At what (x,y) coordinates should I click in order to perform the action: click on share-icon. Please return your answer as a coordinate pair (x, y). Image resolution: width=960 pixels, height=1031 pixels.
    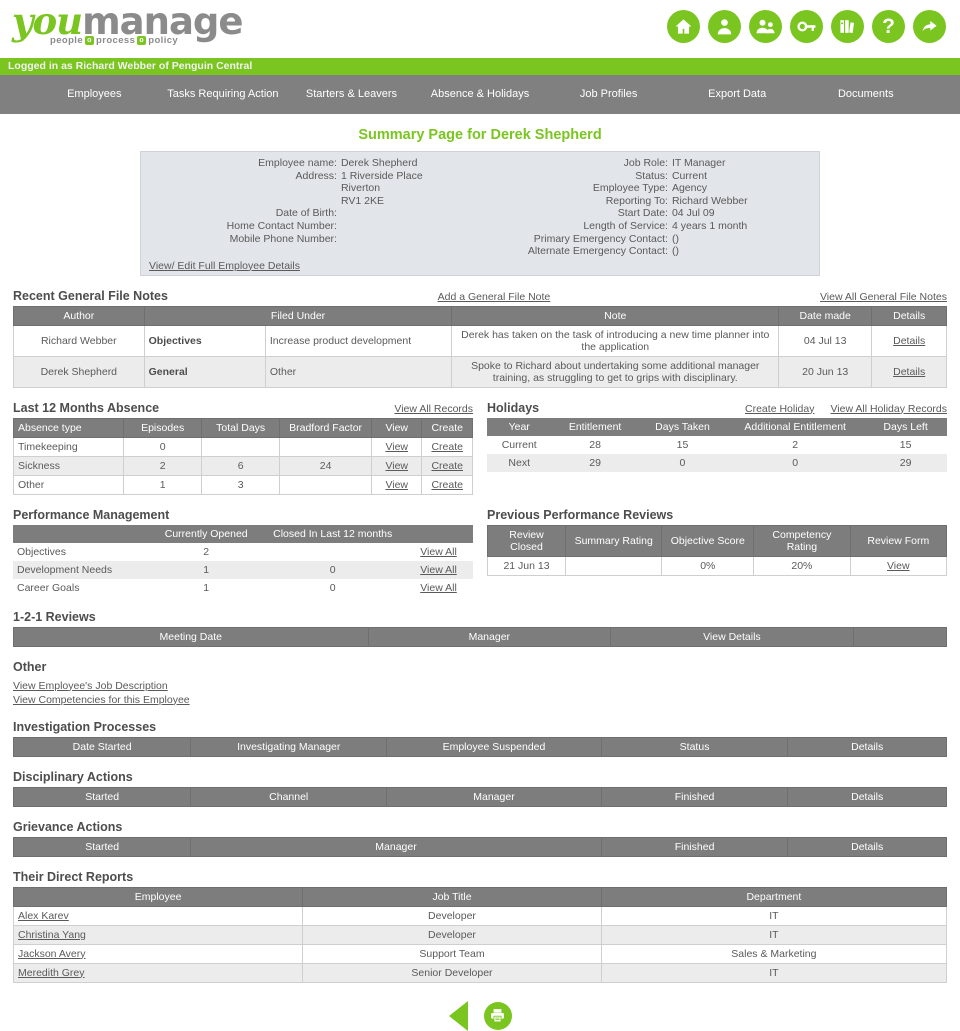
    Looking at the image, I should click on (929, 26).